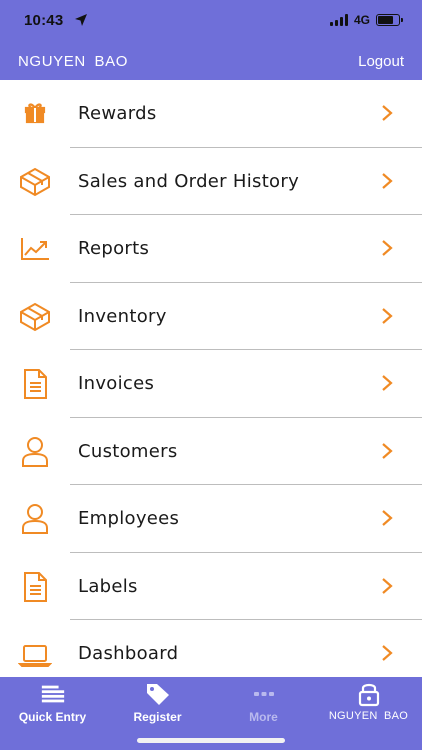  Describe the element at coordinates (211, 384) in the screenshot. I see `menu-item-invoices: Invoices` at that location.